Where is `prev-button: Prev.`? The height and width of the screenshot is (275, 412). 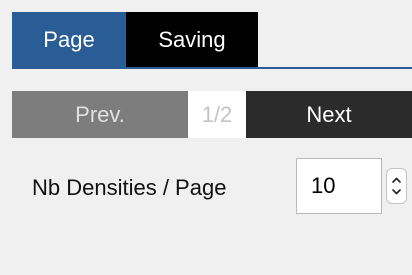
prev-button: Prev. is located at coordinates (100, 114).